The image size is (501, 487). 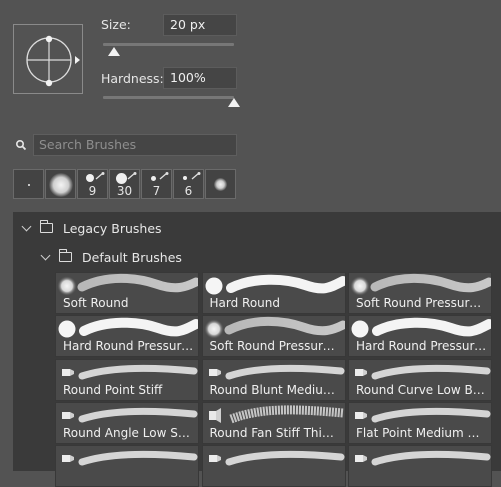 I want to click on brush-name: Flat Point Medium Stiff, so click(x=421, y=432).